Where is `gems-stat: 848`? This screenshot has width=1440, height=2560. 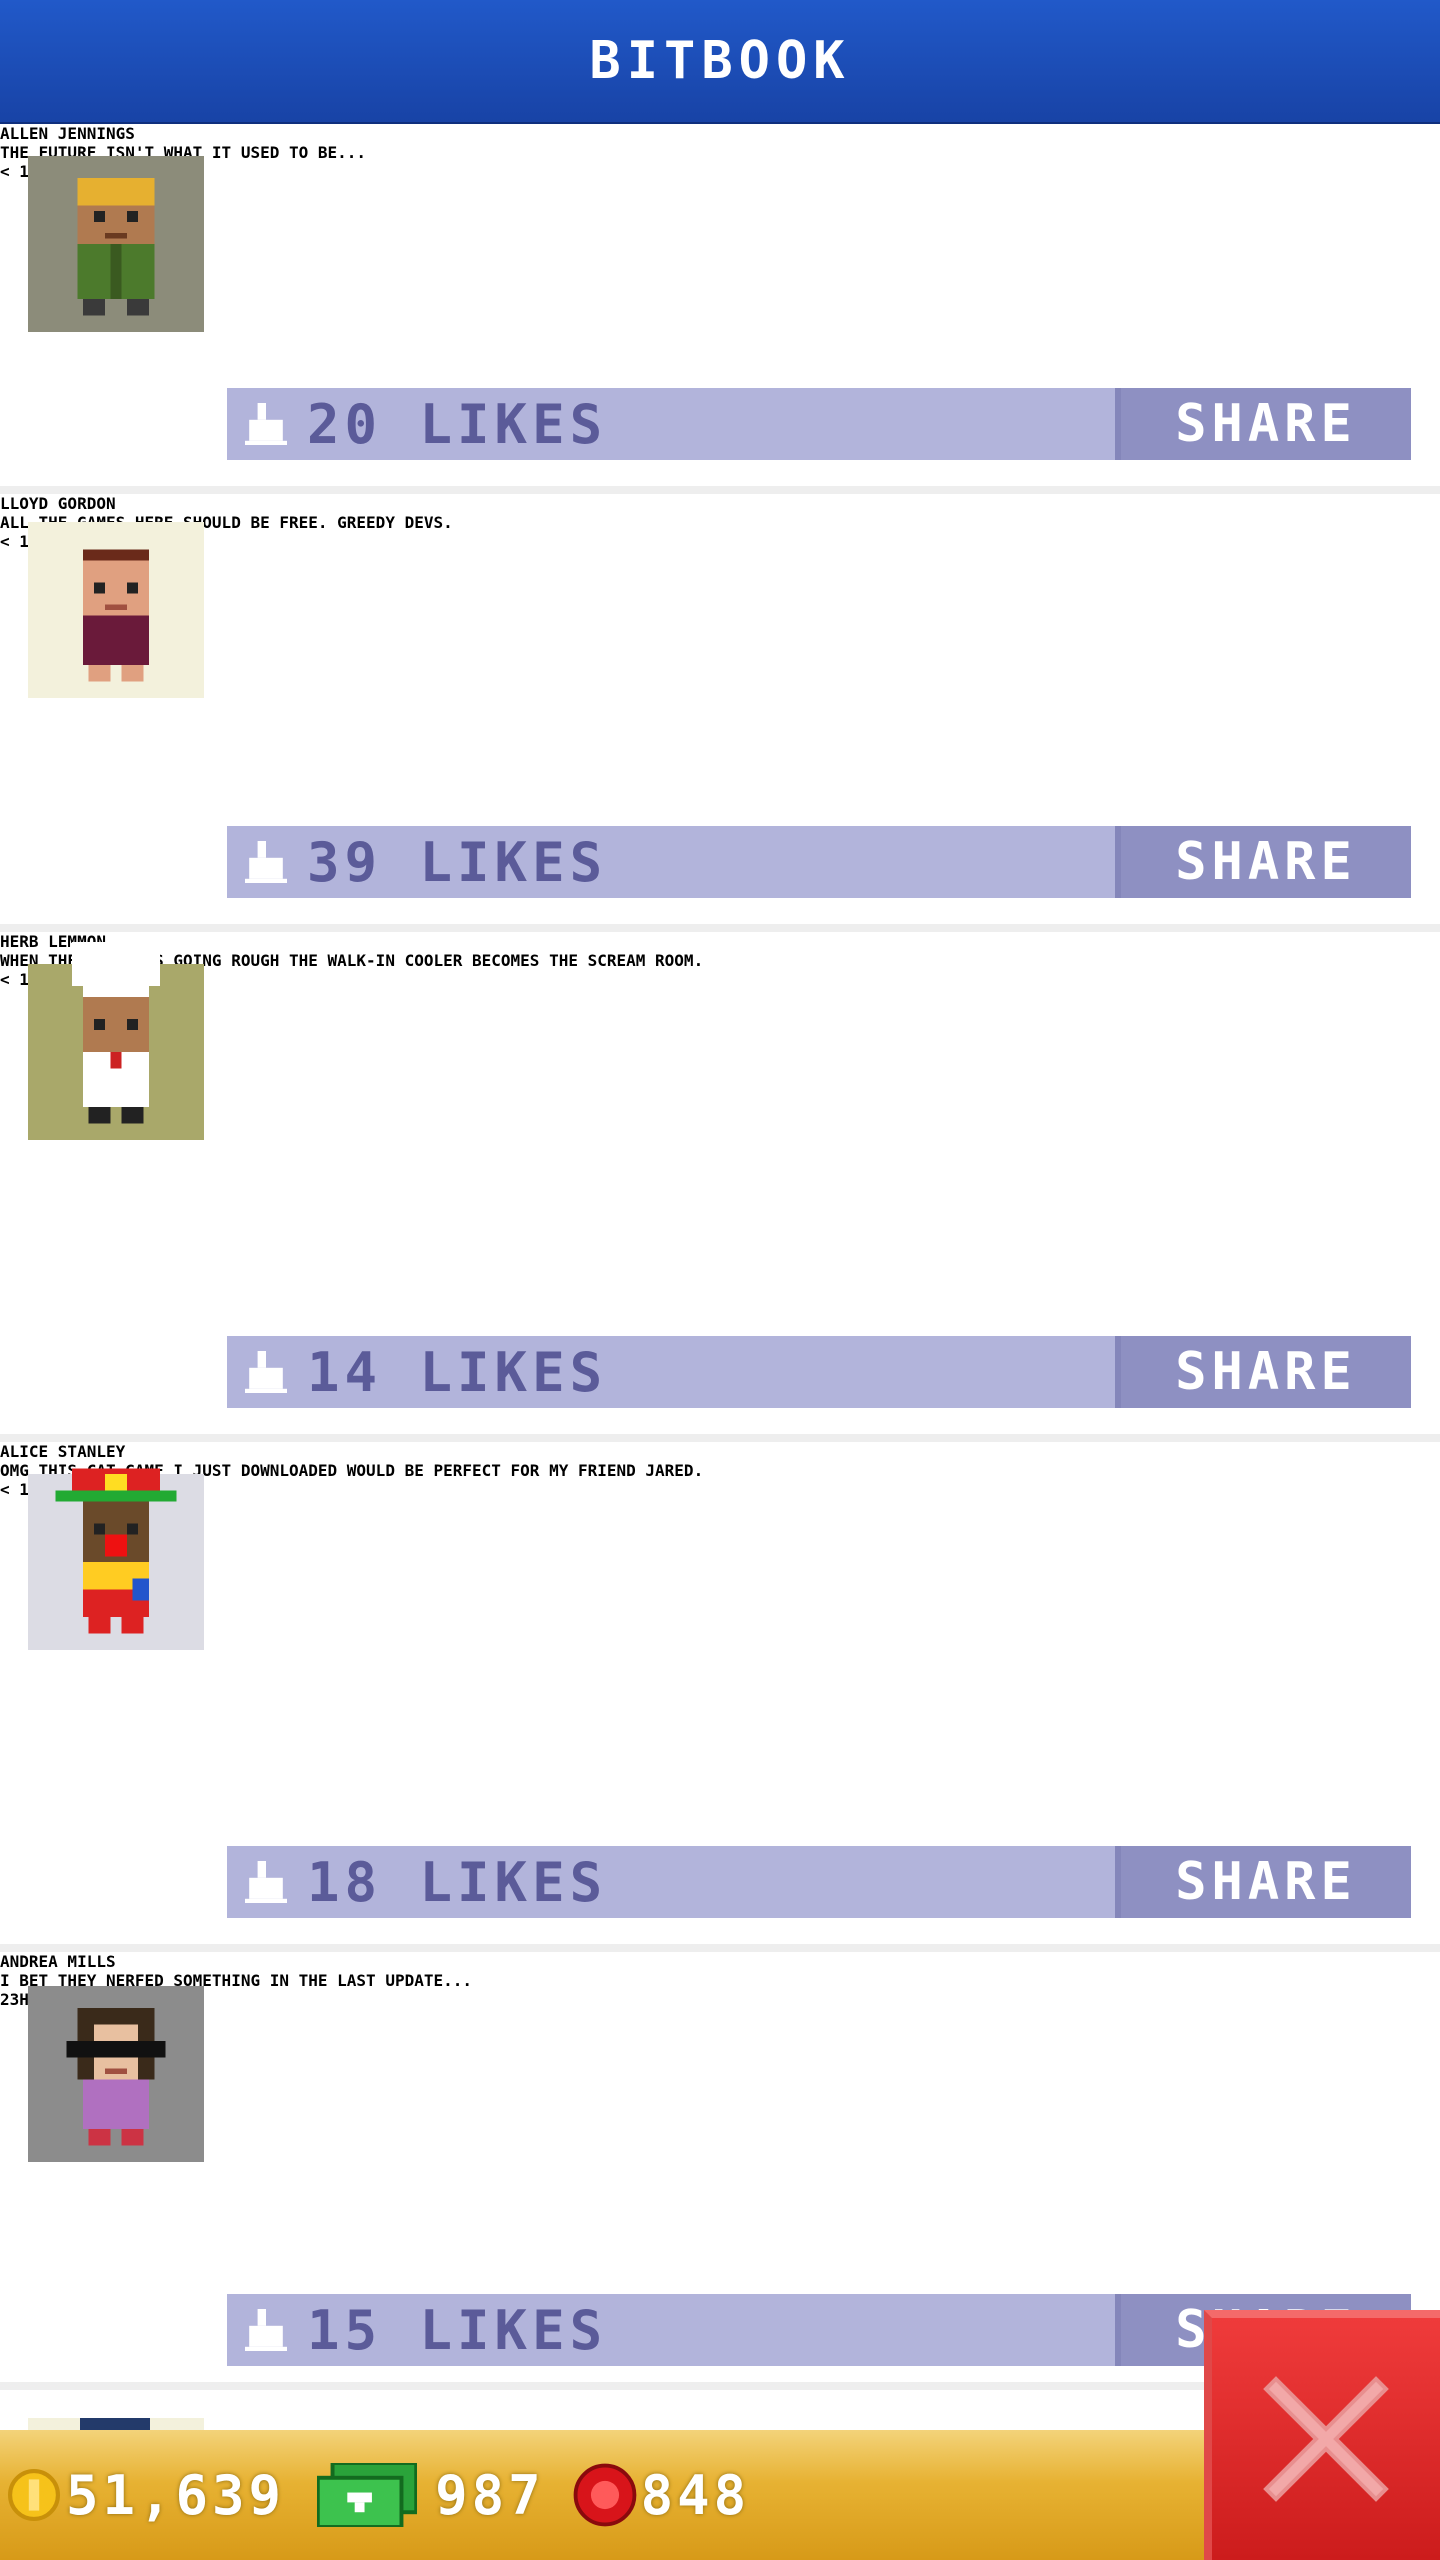
gems-stat: 848 is located at coordinates (662, 2495).